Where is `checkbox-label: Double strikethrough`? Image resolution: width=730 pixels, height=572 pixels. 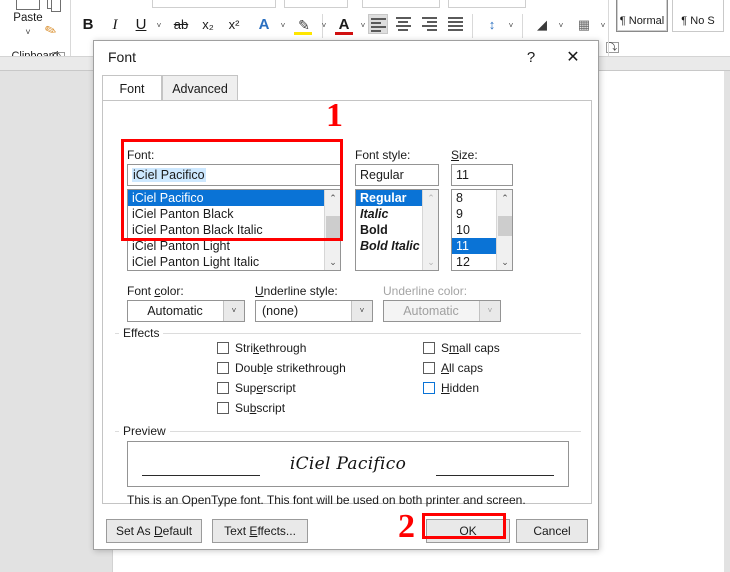 checkbox-label: Double strikethrough is located at coordinates (290, 368).